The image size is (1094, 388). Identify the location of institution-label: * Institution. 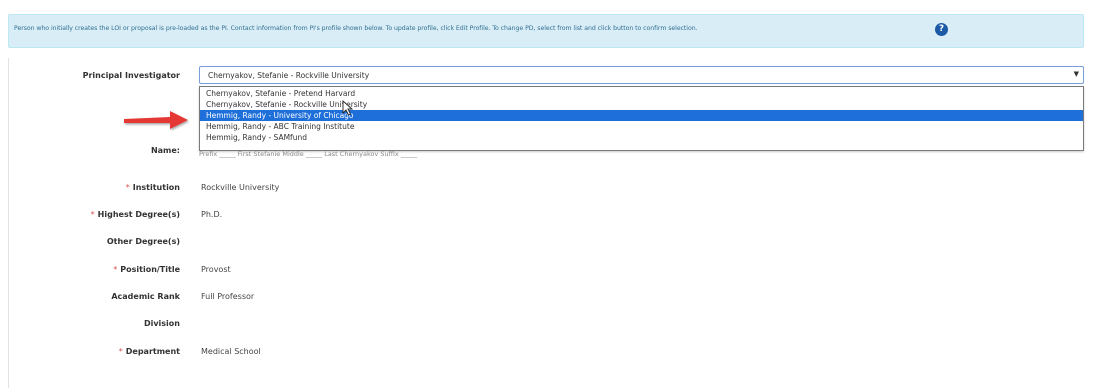
(152, 187).